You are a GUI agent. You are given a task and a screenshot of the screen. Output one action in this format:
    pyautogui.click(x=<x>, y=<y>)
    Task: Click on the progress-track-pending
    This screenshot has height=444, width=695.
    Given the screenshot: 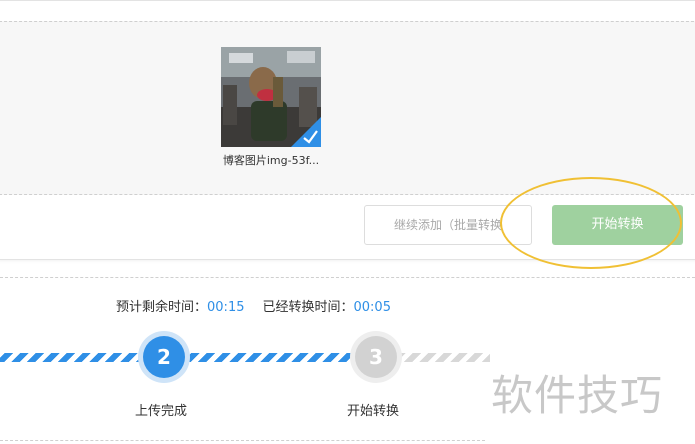 What is the action you would take?
    pyautogui.click(x=440, y=357)
    